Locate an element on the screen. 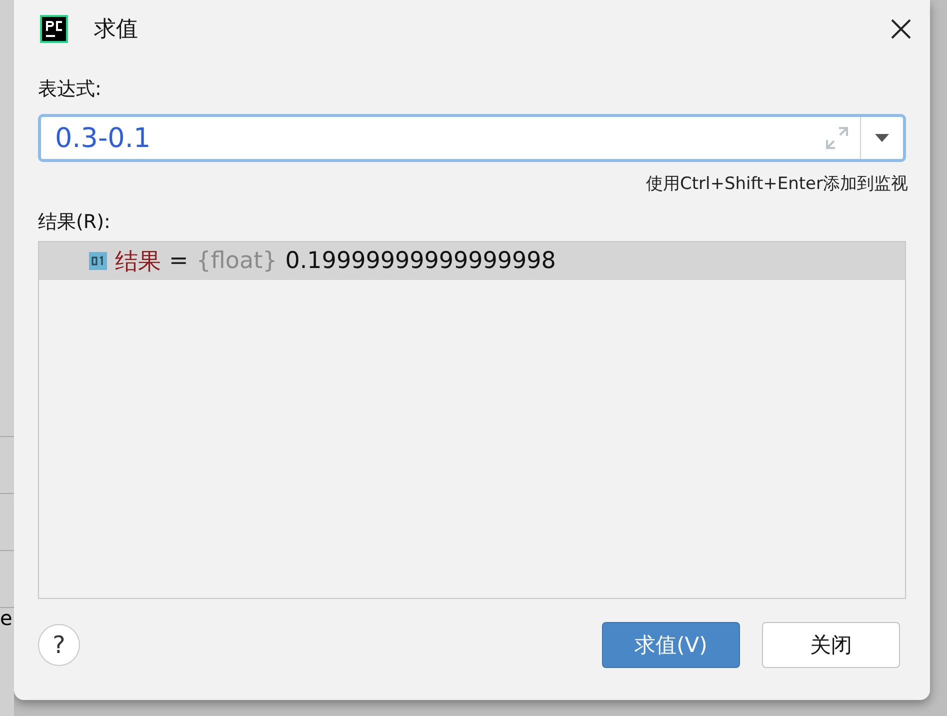 This screenshot has height=716, width=947. help-button: ? is located at coordinates (59, 645).